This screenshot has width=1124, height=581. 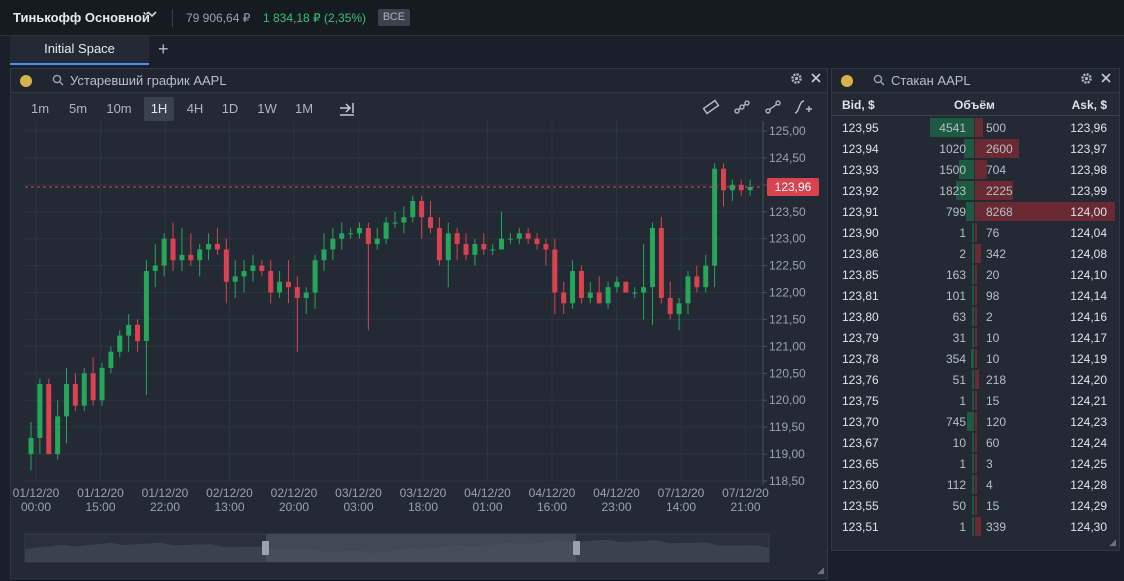 What do you see at coordinates (394, 17) in the screenshot?
I see `filter-all-badge: ВСЕ` at bounding box center [394, 17].